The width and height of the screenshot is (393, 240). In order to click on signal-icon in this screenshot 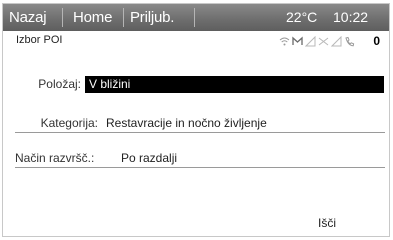, I will do `click(310, 41)`.